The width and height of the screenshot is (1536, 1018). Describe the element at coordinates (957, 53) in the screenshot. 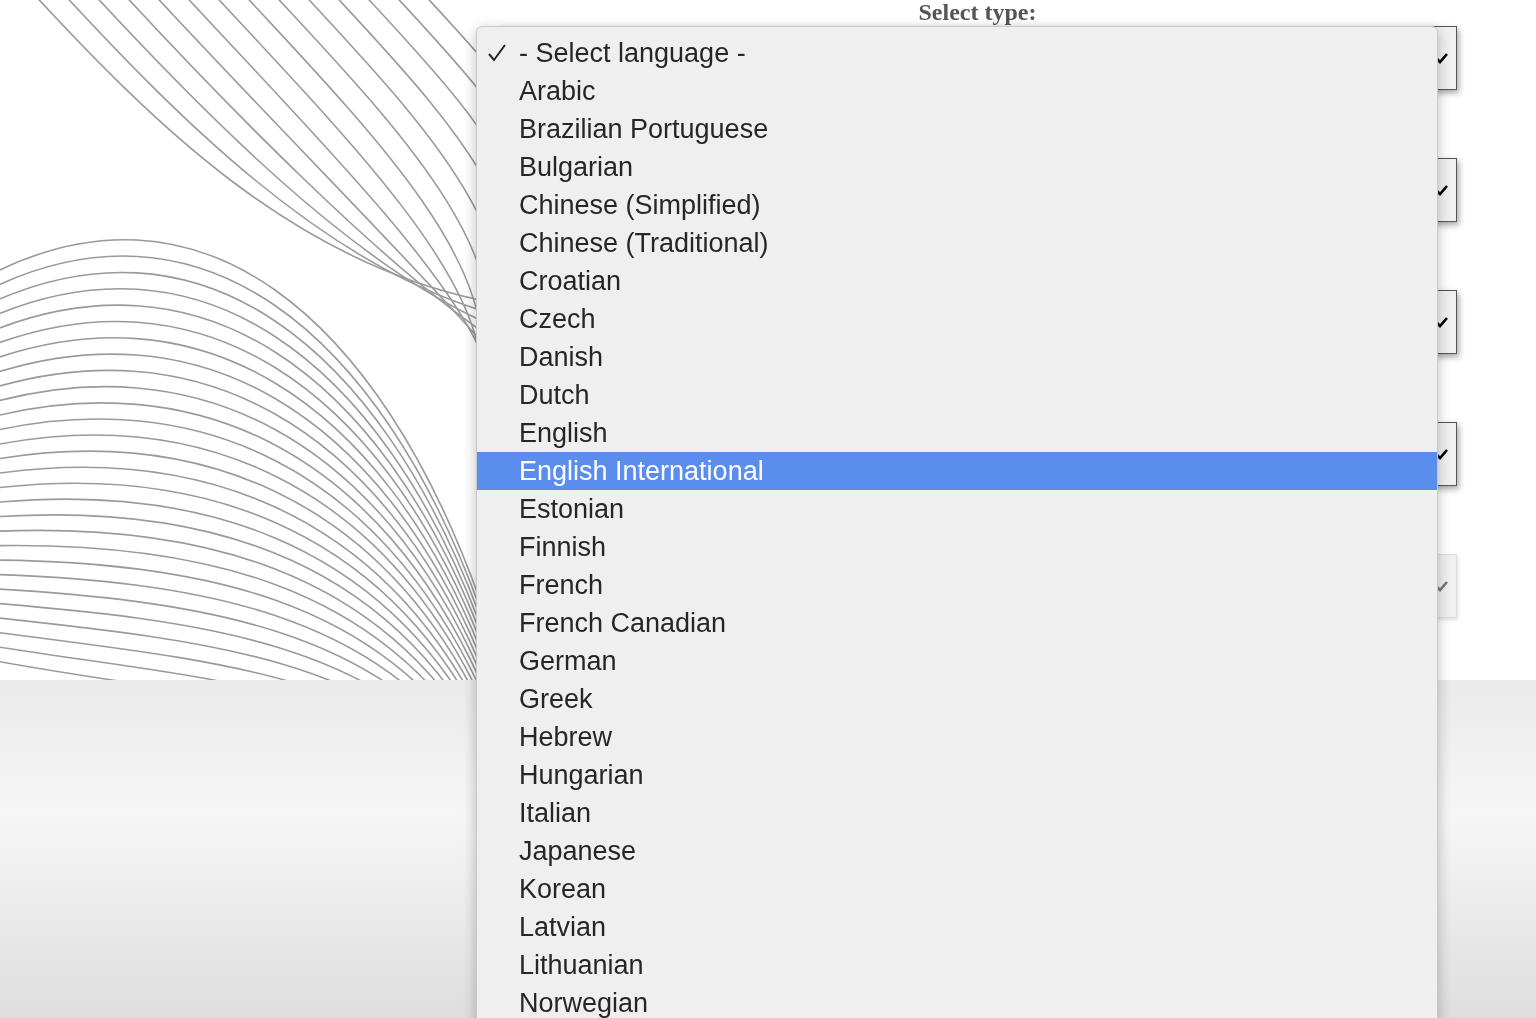

I see `menu-item: - Select language -` at that location.